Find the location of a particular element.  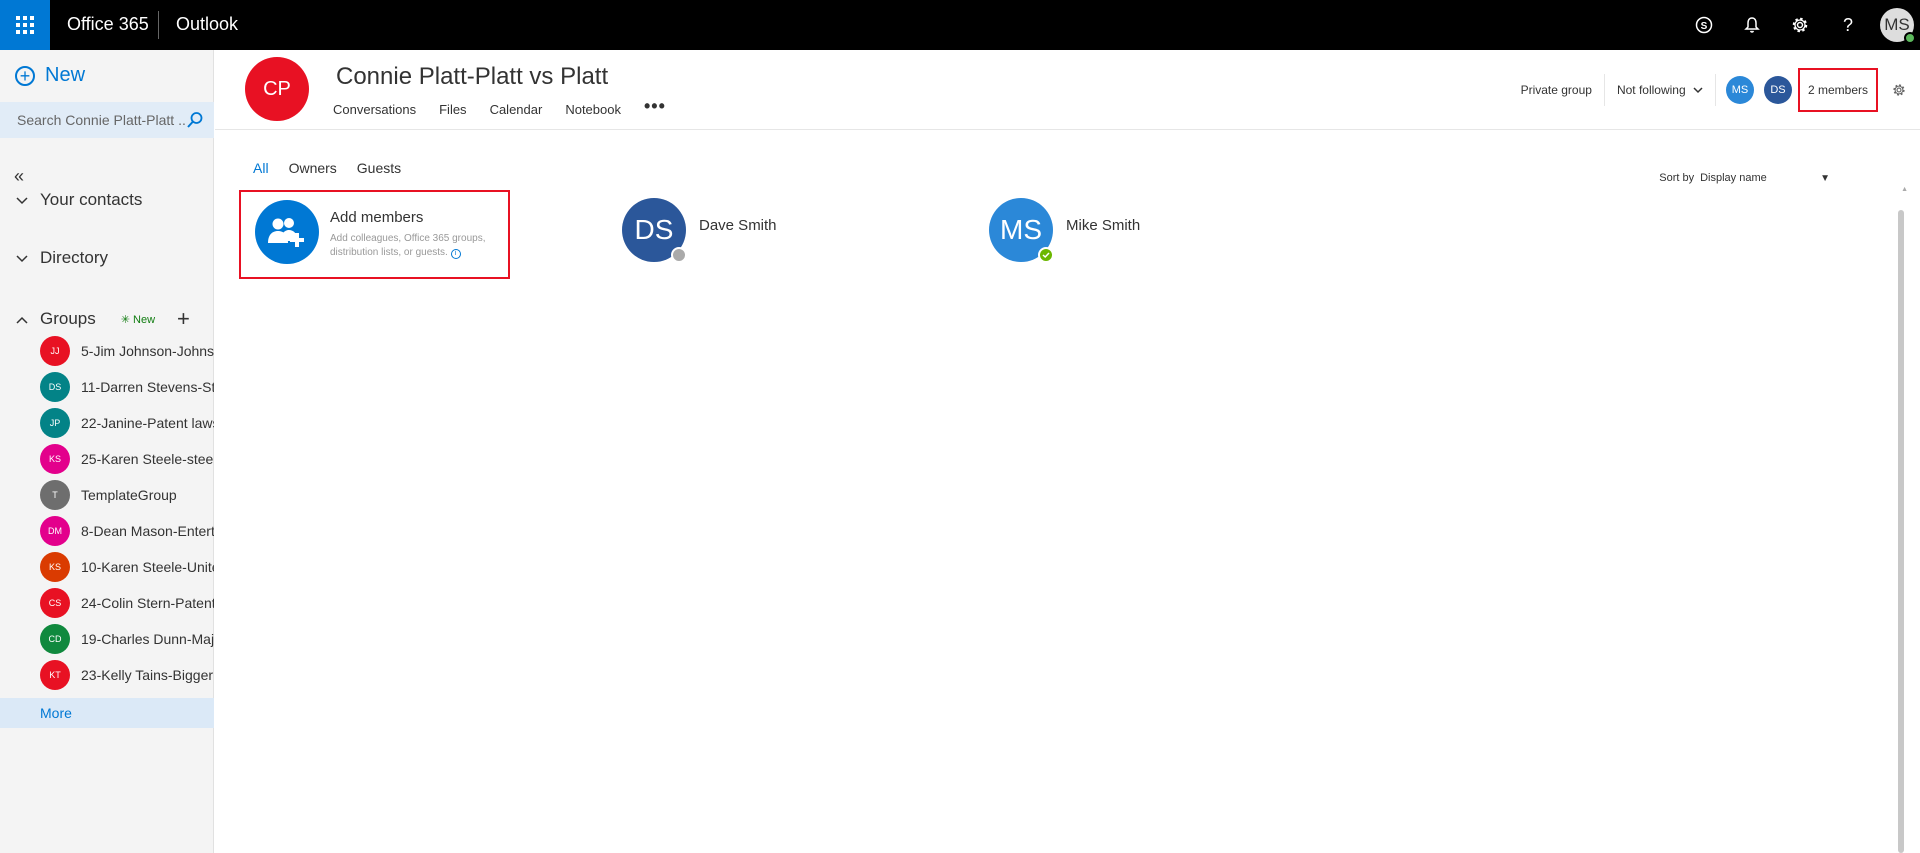

follow-label: Not following is located at coordinates (1651, 90).